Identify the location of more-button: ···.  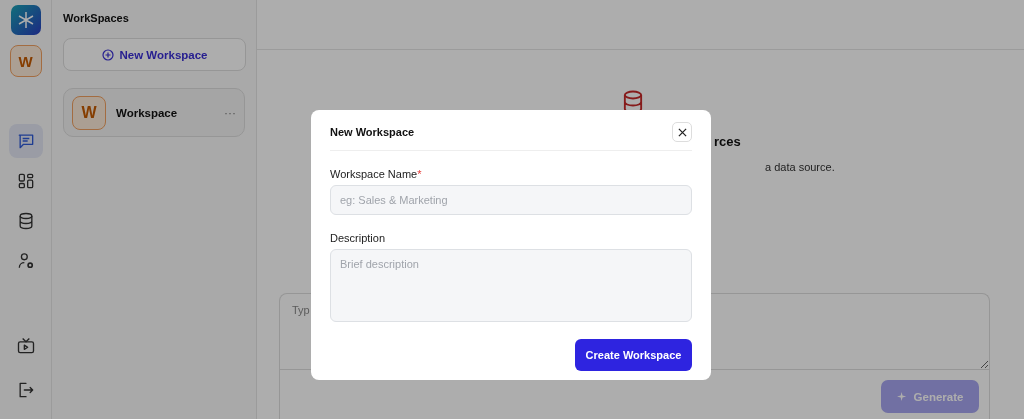
(230, 112).